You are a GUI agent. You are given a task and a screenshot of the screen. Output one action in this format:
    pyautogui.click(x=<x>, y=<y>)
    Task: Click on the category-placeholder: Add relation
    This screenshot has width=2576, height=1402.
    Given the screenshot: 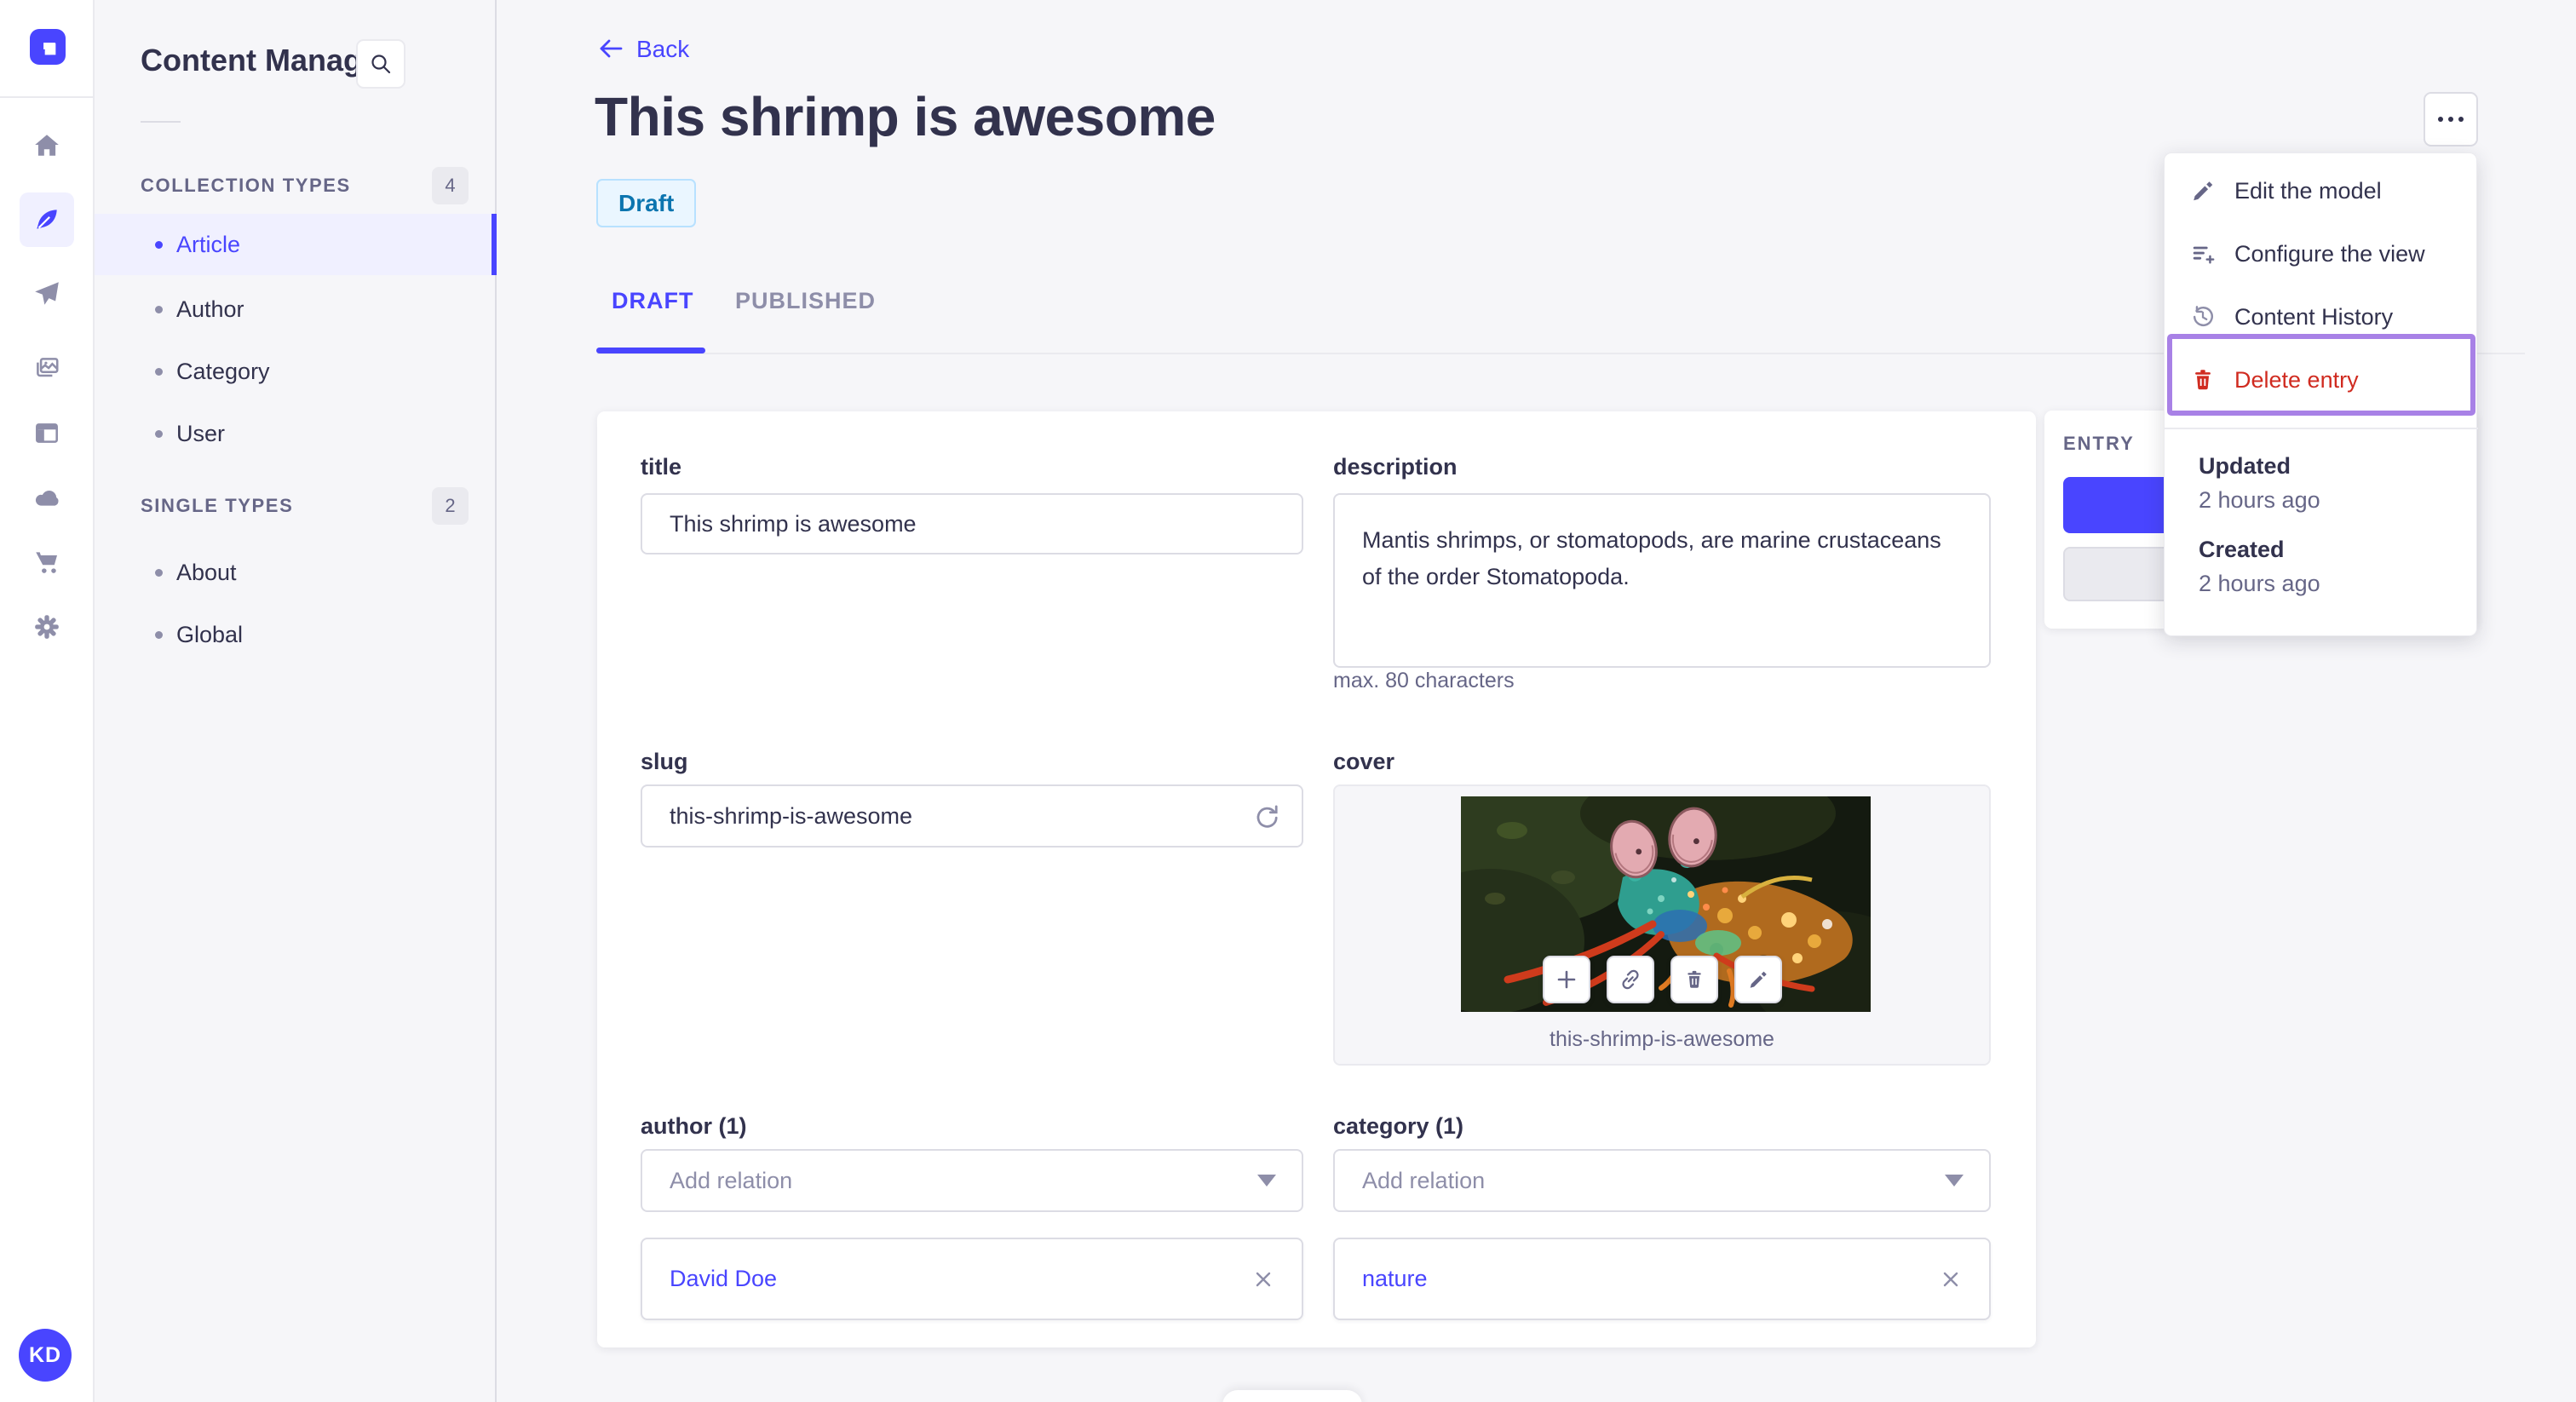 What is the action you would take?
    pyautogui.click(x=1424, y=1180)
    